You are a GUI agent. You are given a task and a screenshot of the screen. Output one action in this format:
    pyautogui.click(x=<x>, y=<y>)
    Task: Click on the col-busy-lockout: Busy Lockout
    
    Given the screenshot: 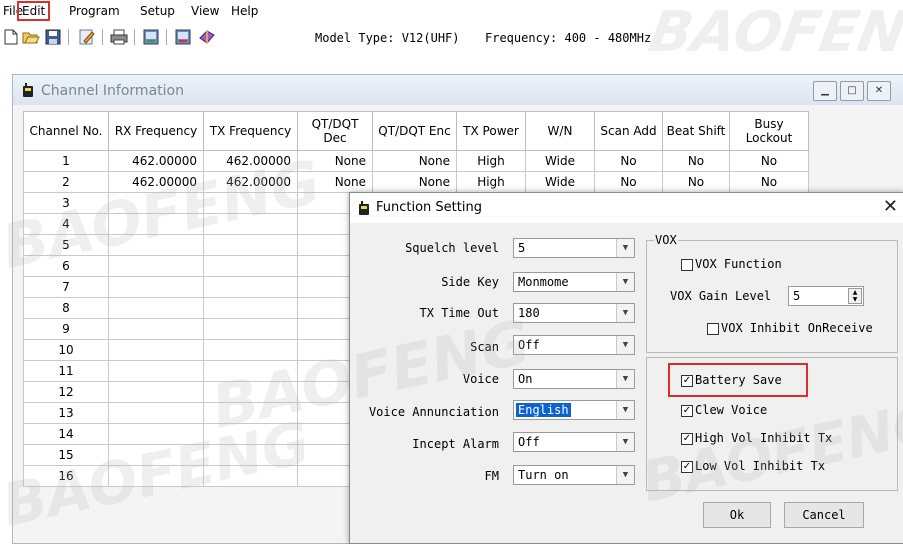 What is the action you would take?
    pyautogui.click(x=769, y=131)
    